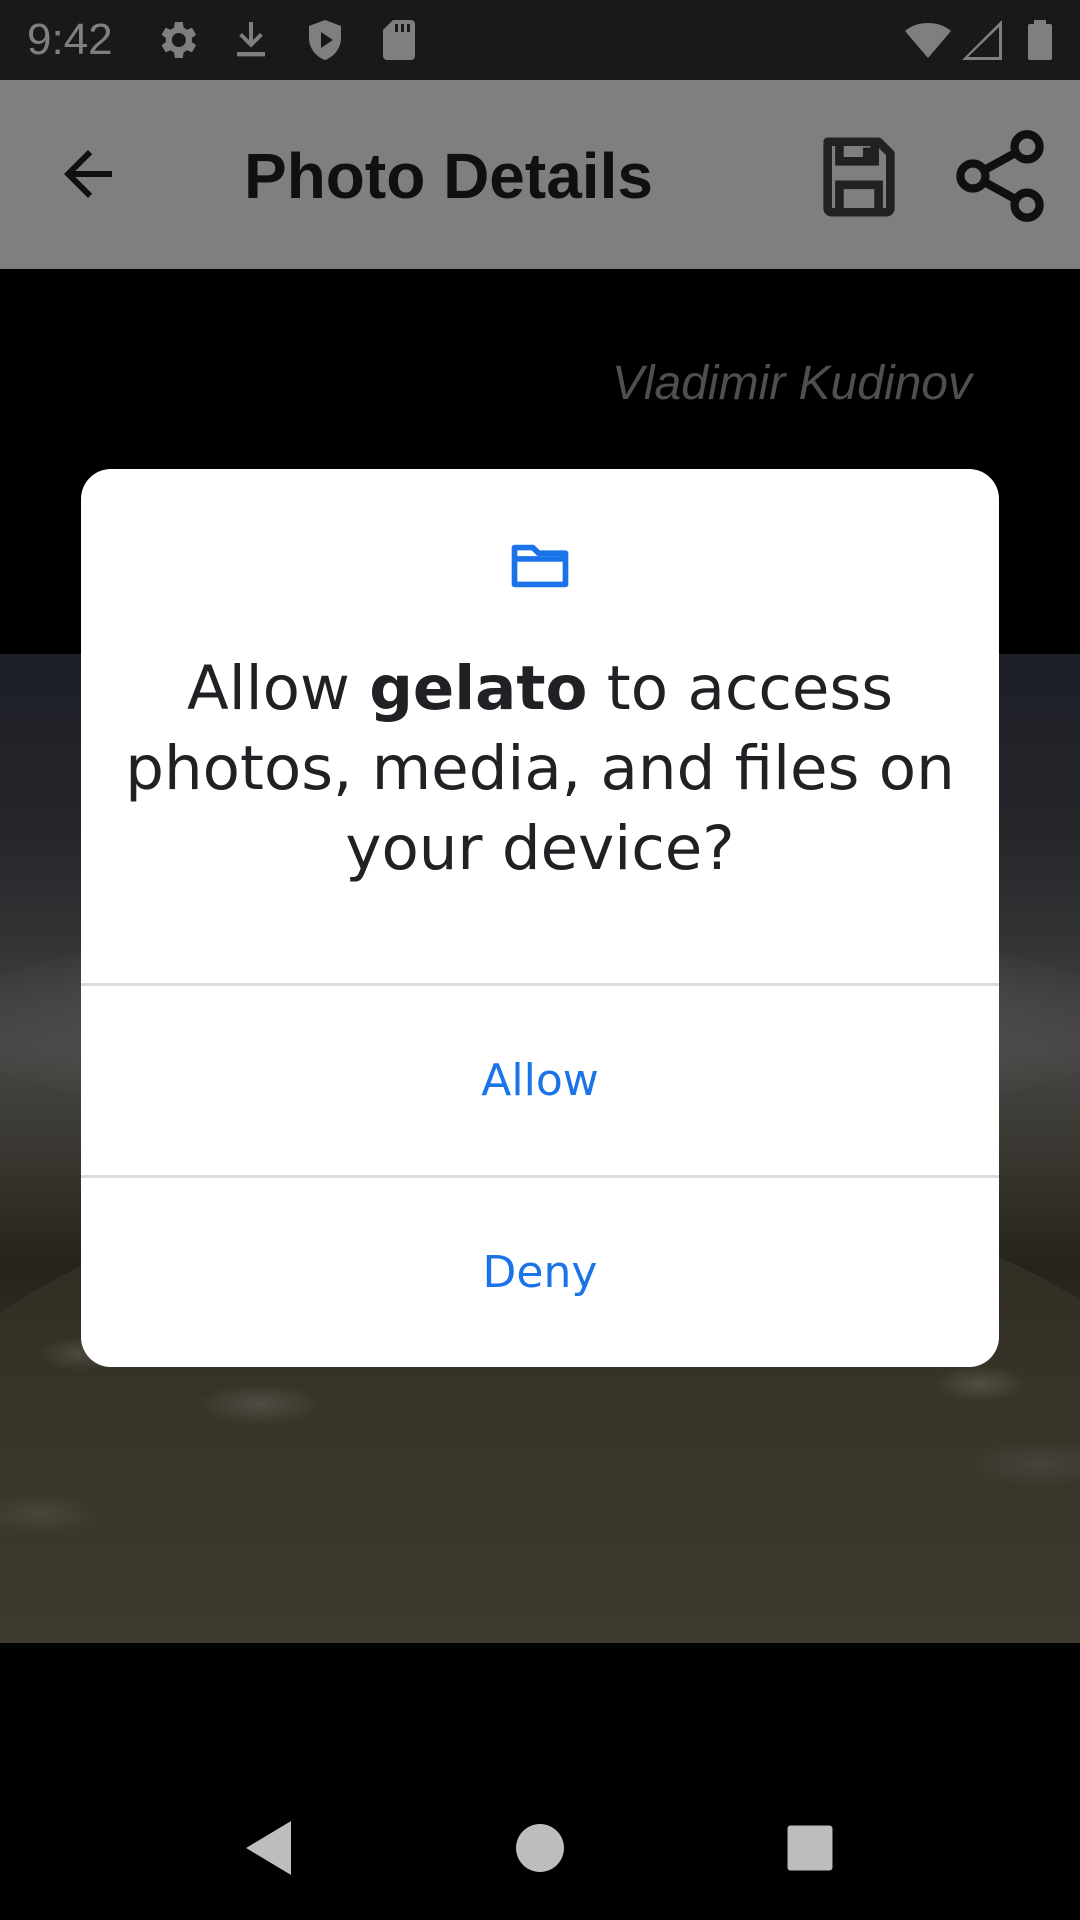 The height and width of the screenshot is (1920, 1080). I want to click on recents-square-icon, so click(810, 1848).